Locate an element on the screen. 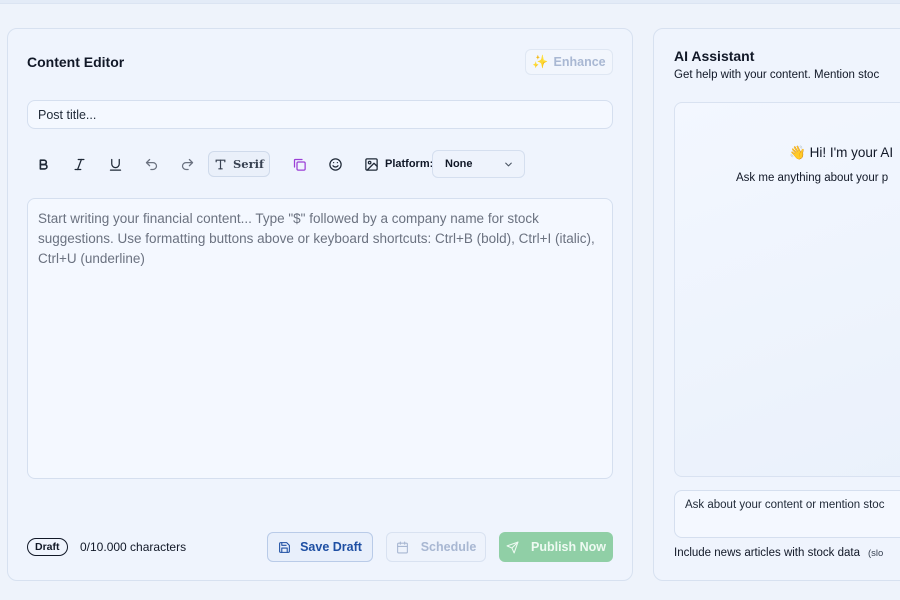  emoji-button is located at coordinates (335, 164).